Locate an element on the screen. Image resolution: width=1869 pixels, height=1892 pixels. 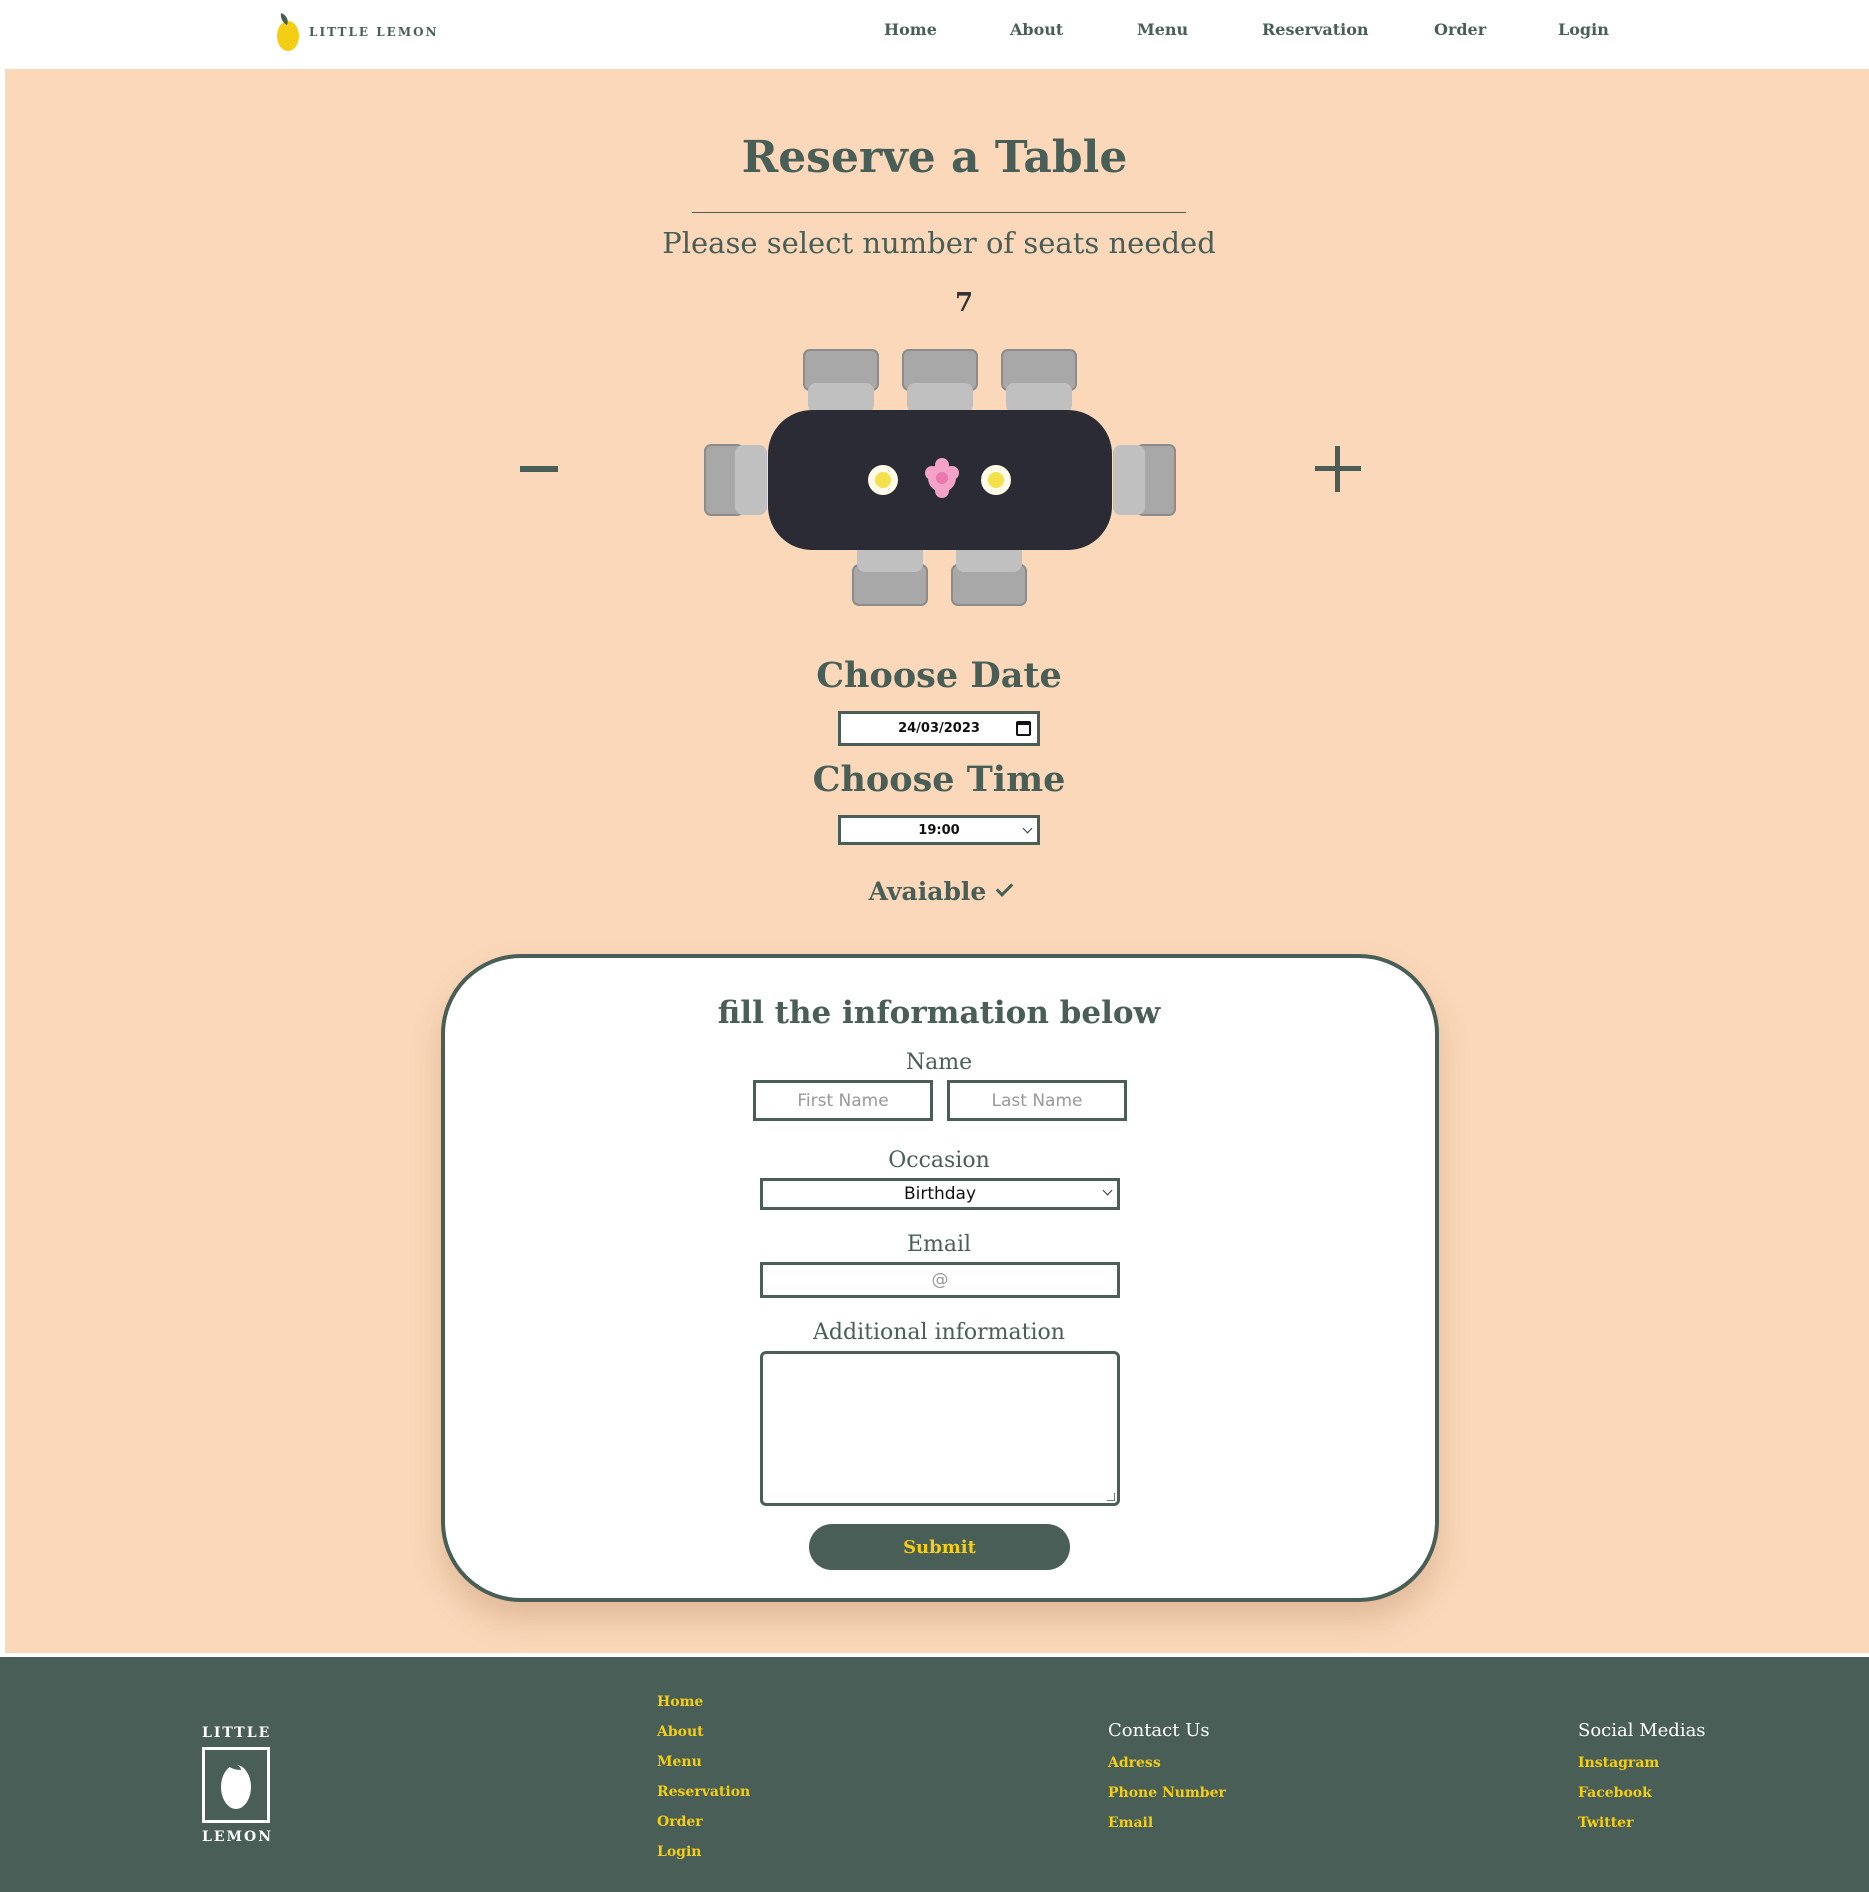
name-label: Name is located at coordinates (939, 1062).